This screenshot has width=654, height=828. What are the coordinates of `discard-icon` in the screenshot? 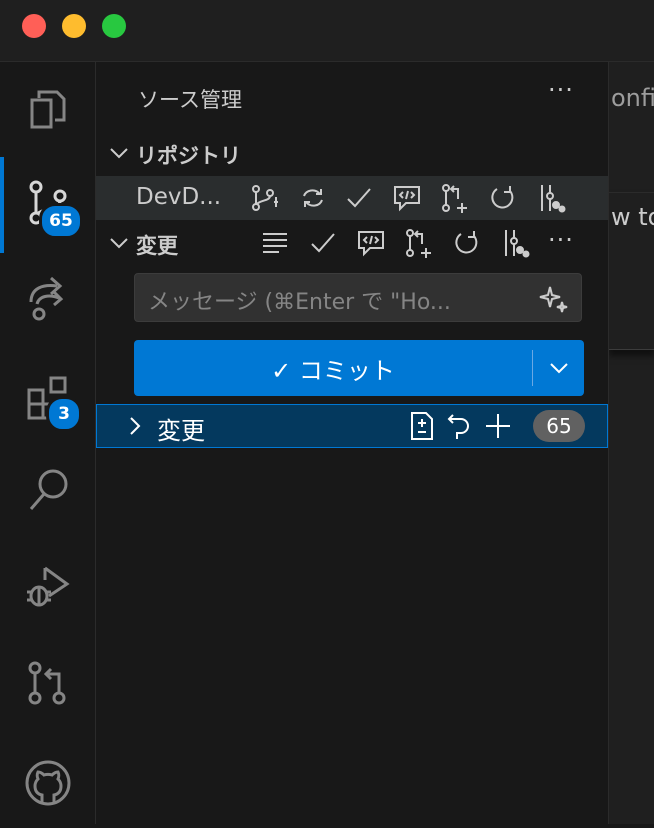 It's located at (458, 426).